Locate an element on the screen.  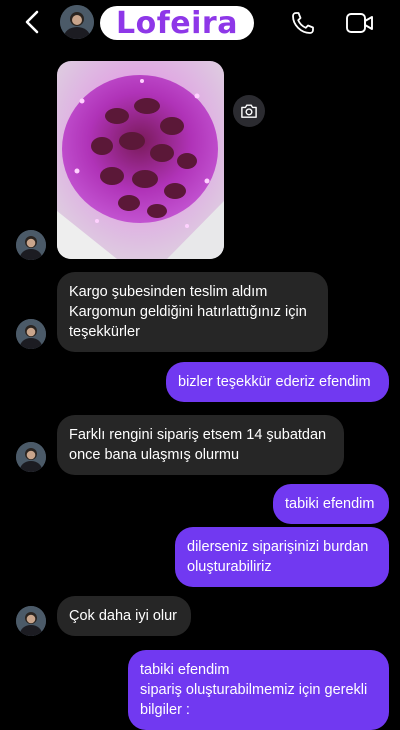
outgoing-message: tabiki efendim is located at coordinates (331, 504).